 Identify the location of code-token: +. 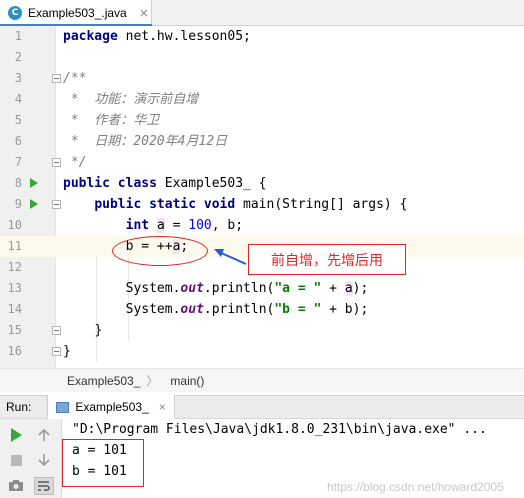
(333, 288).